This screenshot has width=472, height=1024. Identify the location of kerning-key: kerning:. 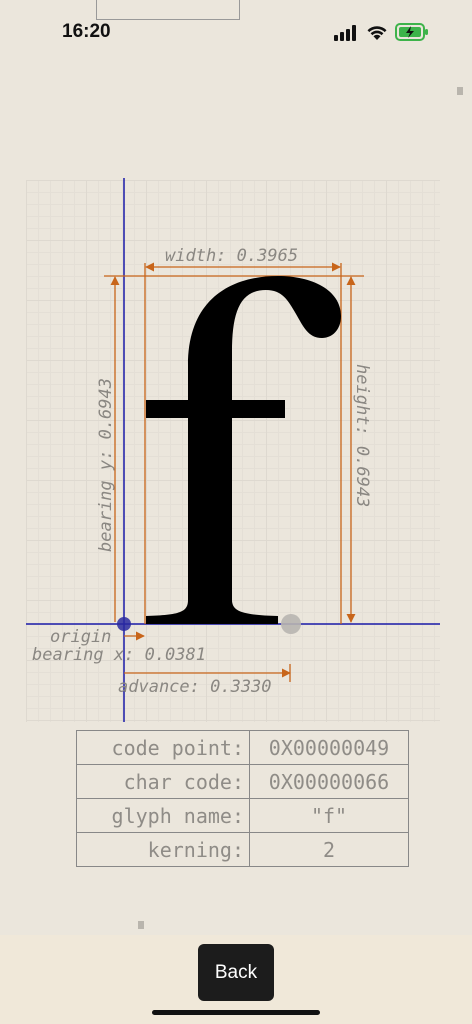
(163, 849).